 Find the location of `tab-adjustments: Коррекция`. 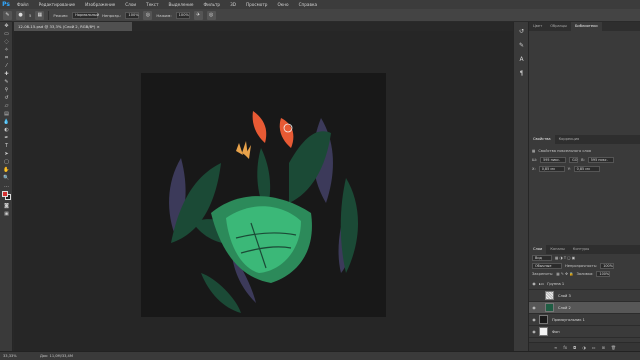

tab-adjustments: Коррекция is located at coordinates (569, 139).